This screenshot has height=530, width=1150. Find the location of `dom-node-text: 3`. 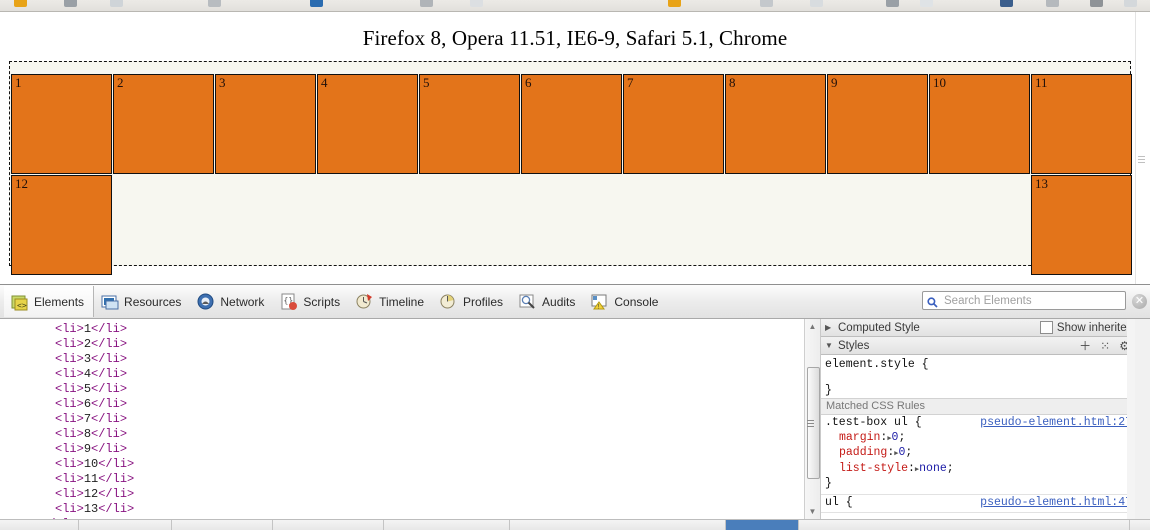

dom-node-text: 3 is located at coordinates (87, 359).